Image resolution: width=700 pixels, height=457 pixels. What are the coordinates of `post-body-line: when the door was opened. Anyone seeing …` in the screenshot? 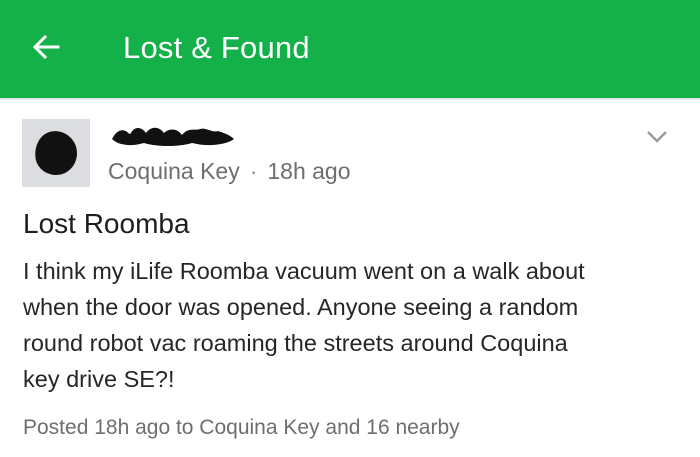 It's located at (301, 307).